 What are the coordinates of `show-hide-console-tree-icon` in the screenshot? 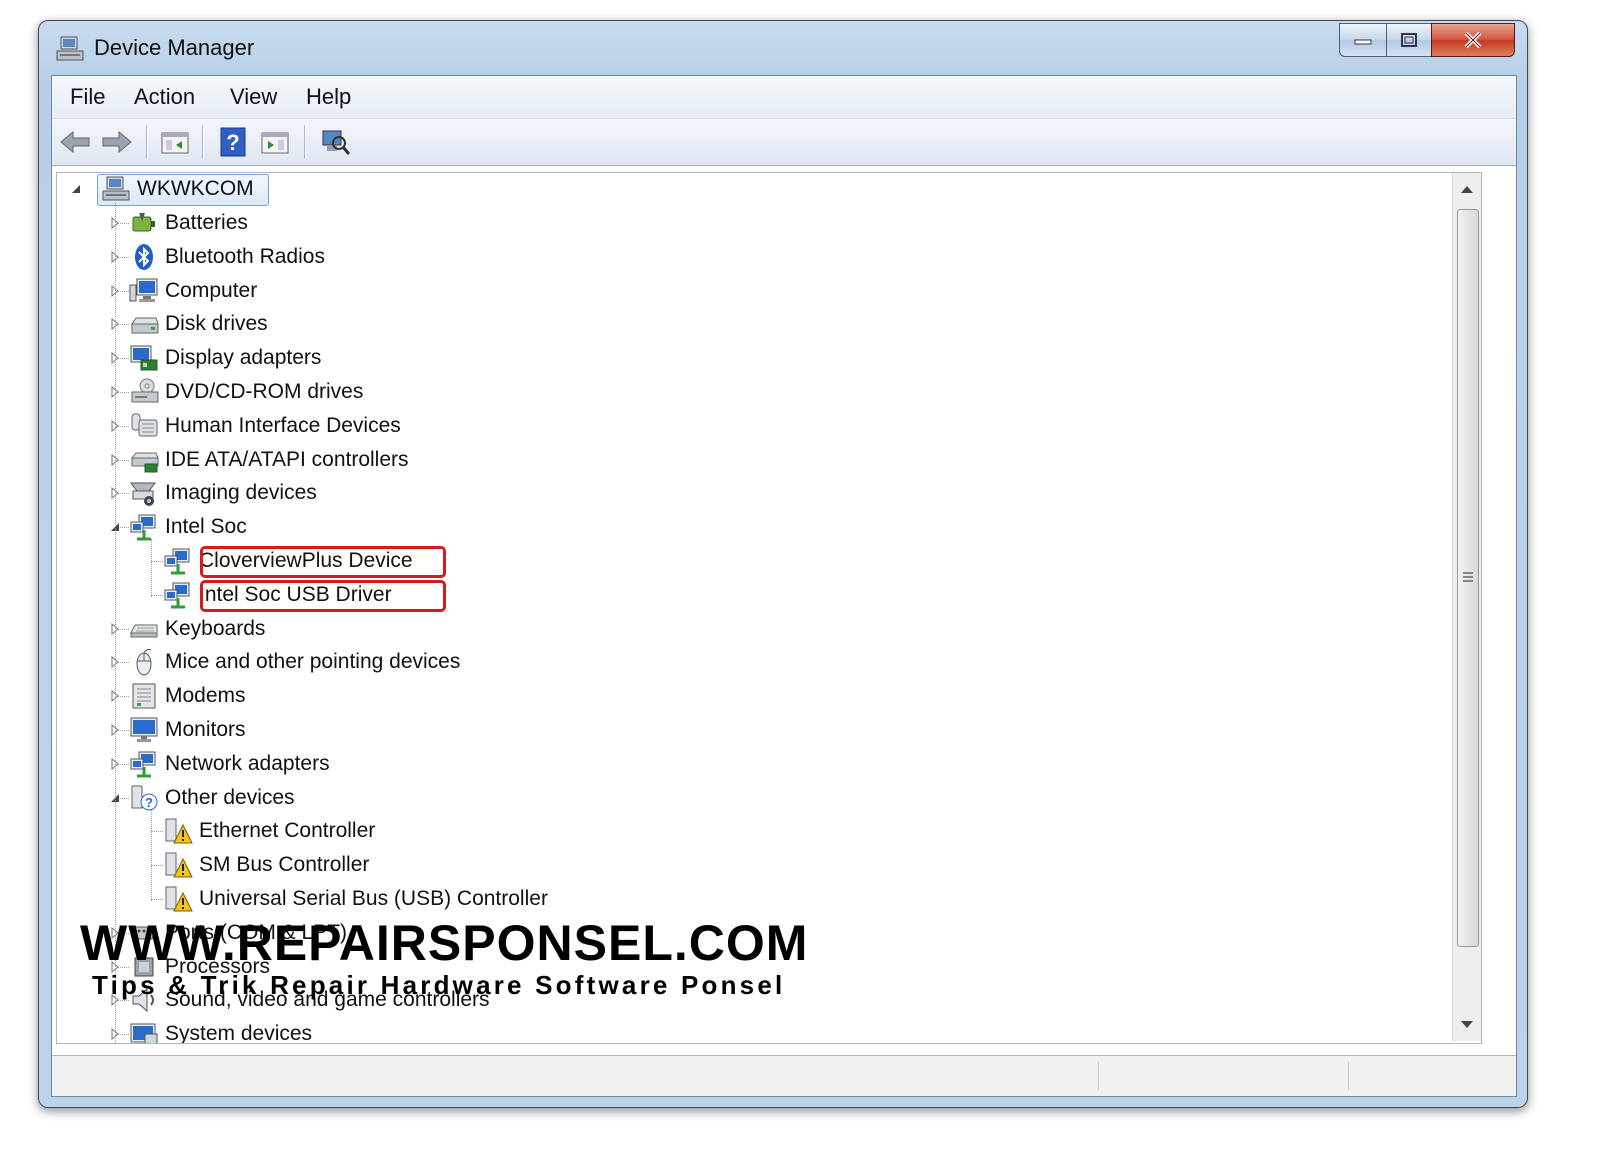 It's located at (175, 142).